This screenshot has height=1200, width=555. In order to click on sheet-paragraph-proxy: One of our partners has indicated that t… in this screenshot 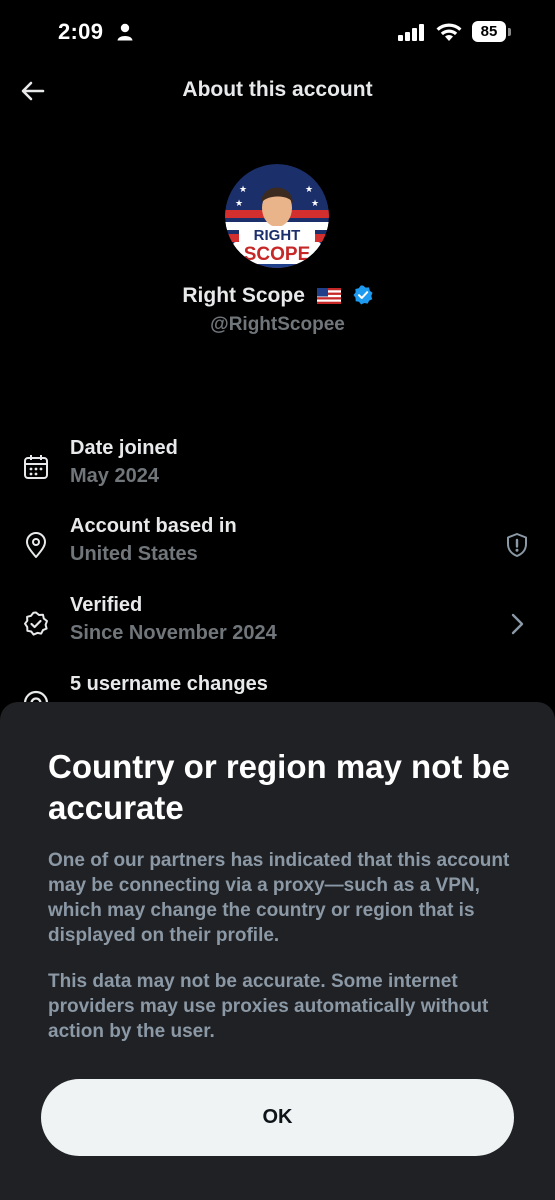, I will do `click(279, 898)`.